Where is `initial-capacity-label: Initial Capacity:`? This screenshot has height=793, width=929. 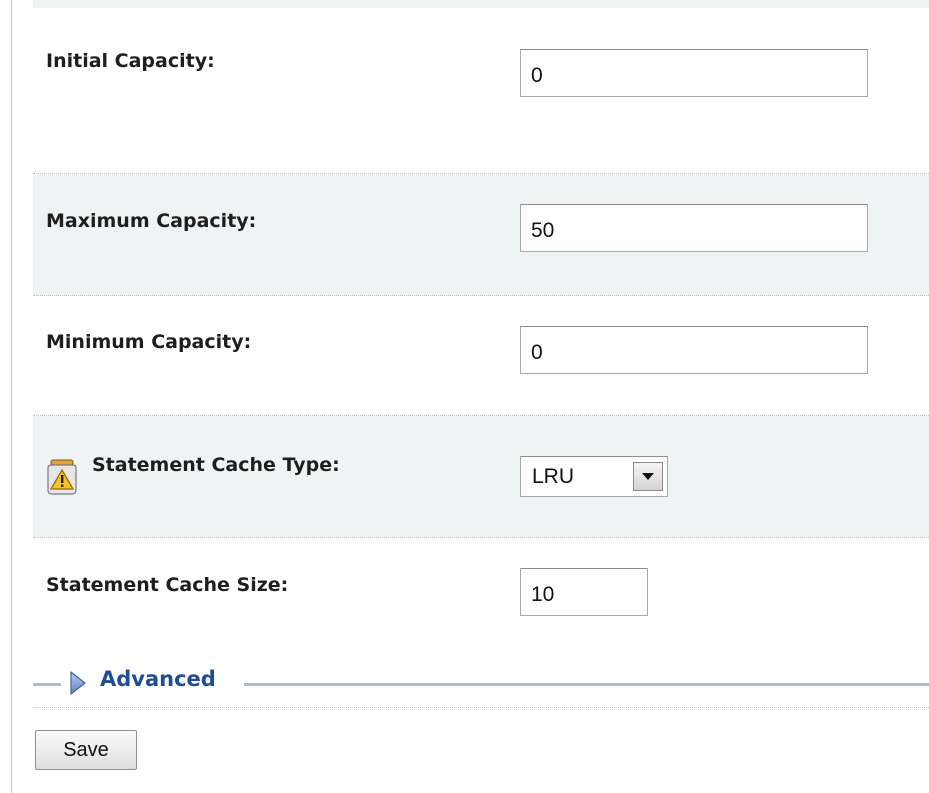
initial-capacity-label: Initial Capacity: is located at coordinates (130, 61).